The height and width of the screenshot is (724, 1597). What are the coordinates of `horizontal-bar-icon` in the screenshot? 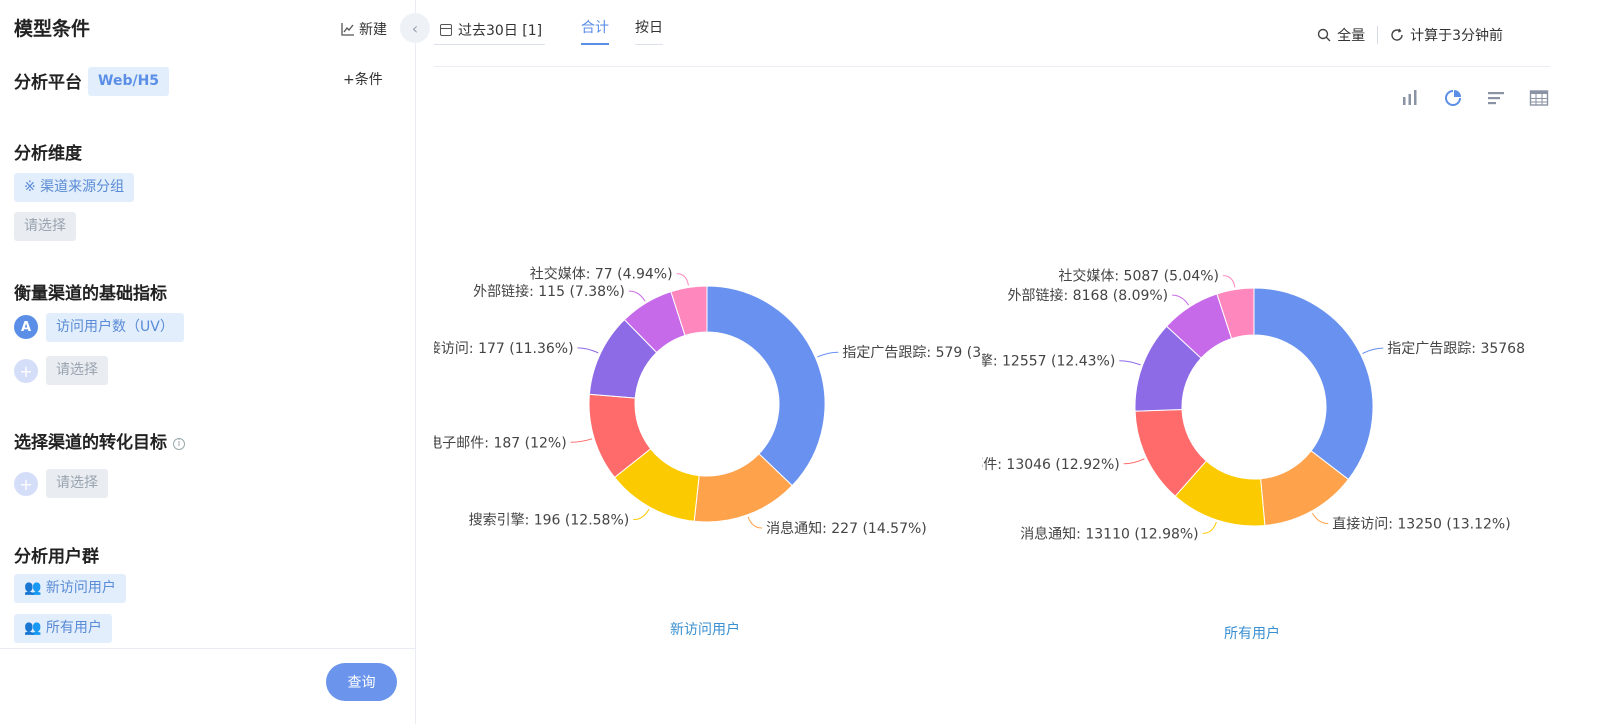 It's located at (1496, 98).